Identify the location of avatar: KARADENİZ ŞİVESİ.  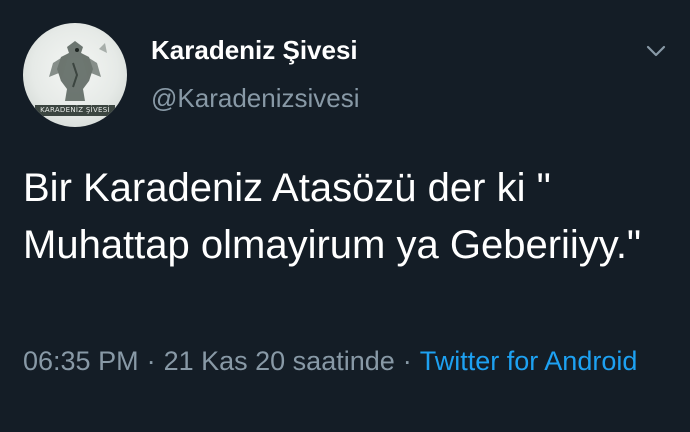
(75, 75).